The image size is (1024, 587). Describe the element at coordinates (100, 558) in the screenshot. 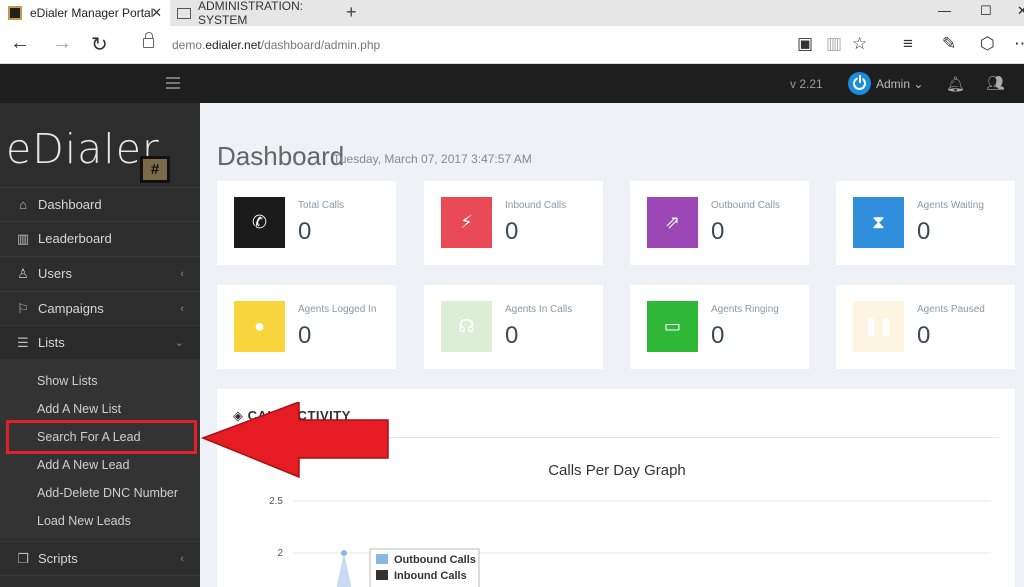

I see `sidebar-item-scripts: ❐ Scripts ‹` at that location.